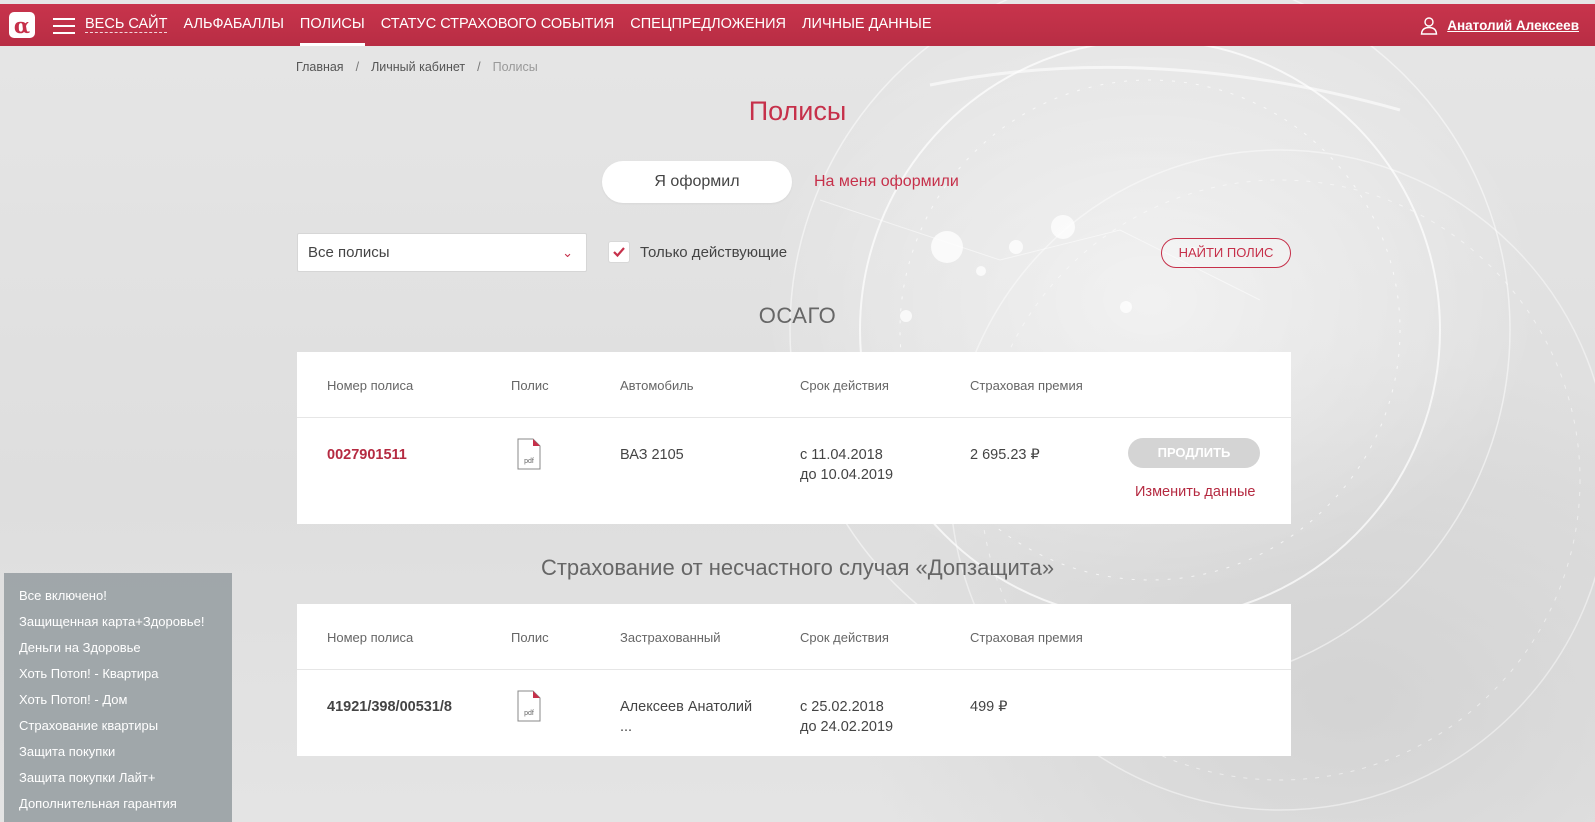 This screenshot has height=822, width=1595. I want to click on period-from: с 25.02.2018, so click(842, 707).